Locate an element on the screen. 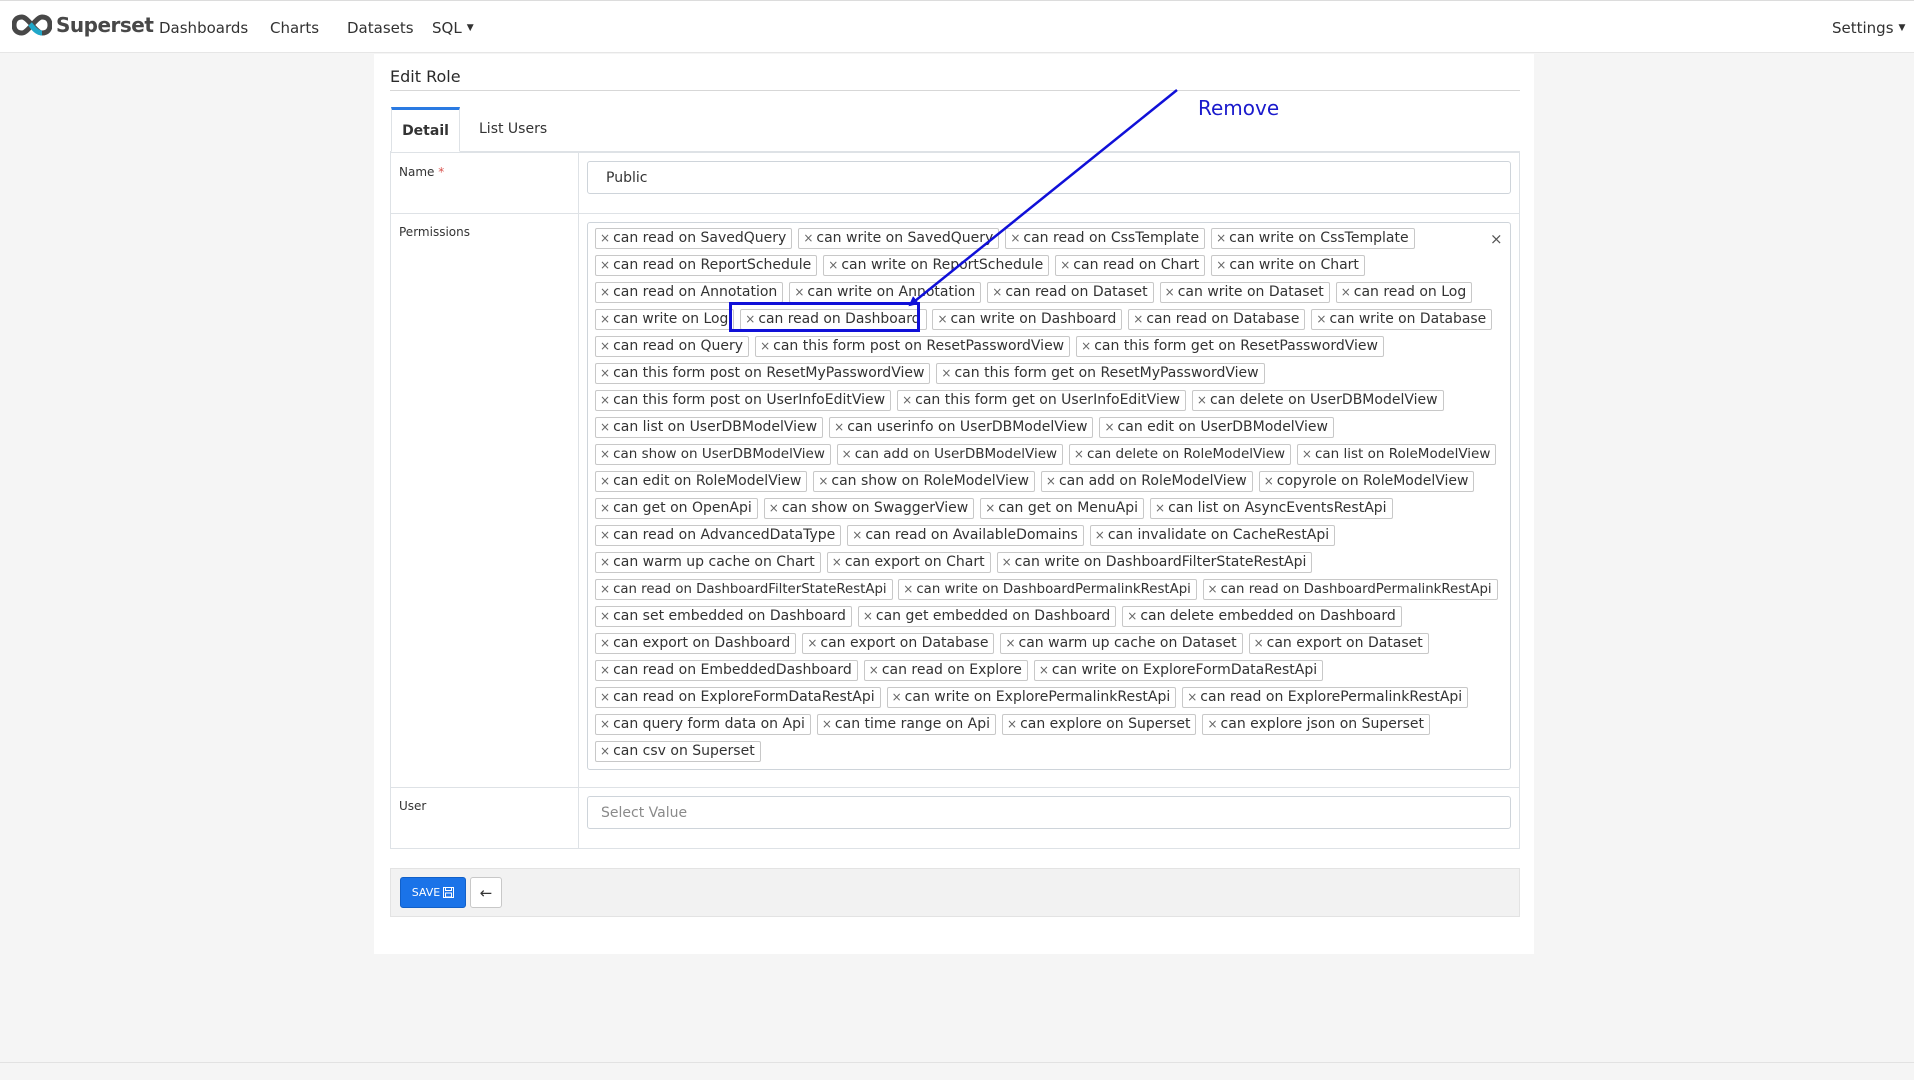  permission-chip: × can write on Dashboard is located at coordinates (1027, 319).